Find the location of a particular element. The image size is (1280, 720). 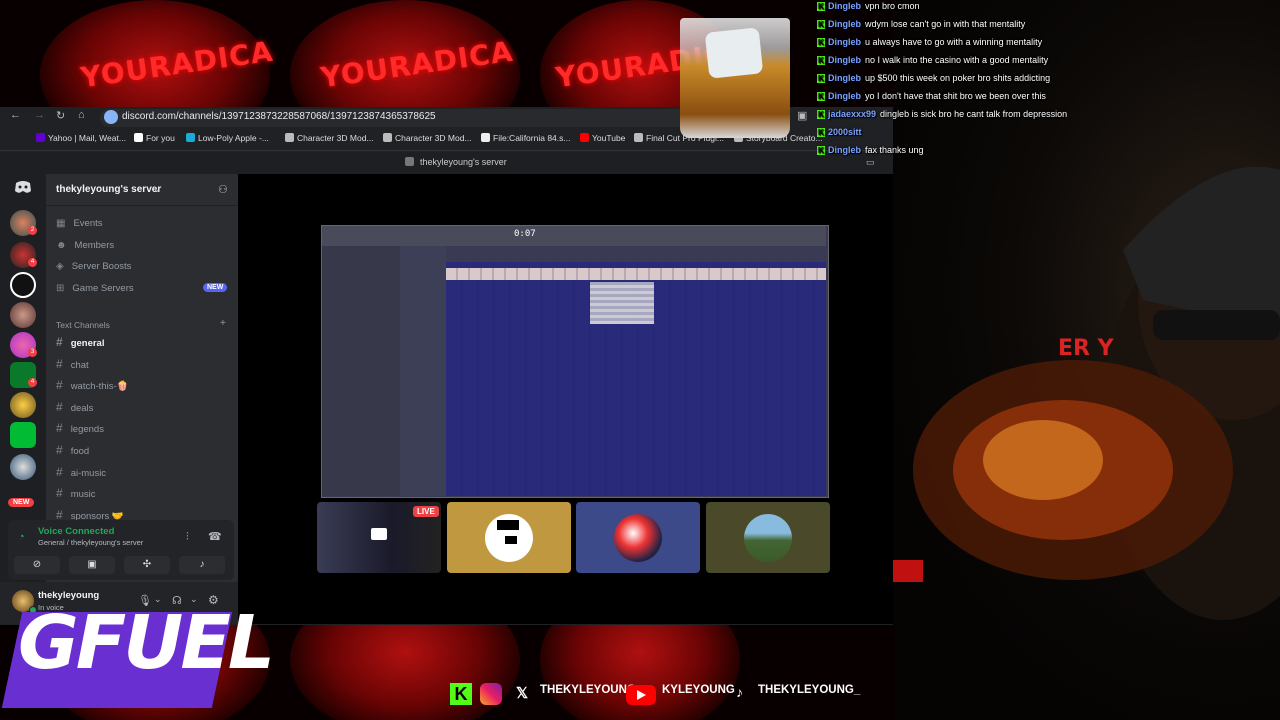

reload-icon: ↻ is located at coordinates (60, 115).